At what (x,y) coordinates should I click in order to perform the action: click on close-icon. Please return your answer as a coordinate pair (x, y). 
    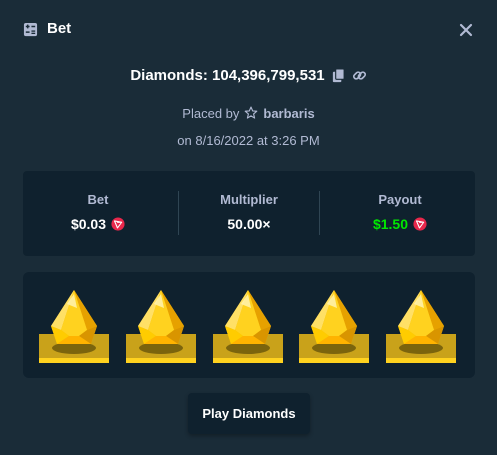
    Looking at the image, I should click on (466, 30).